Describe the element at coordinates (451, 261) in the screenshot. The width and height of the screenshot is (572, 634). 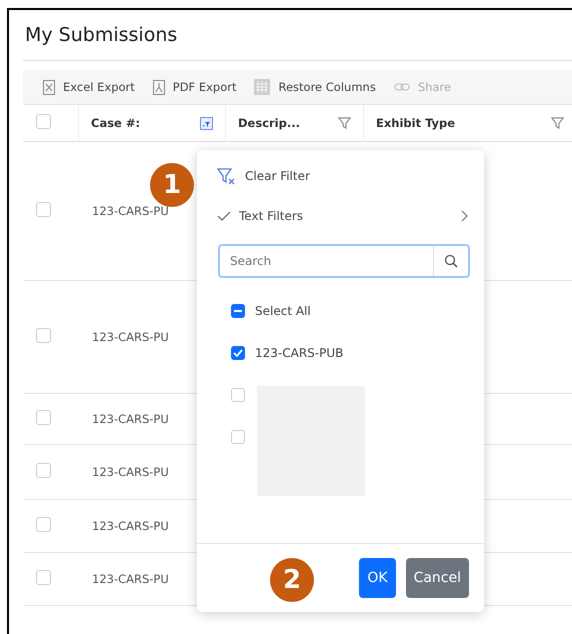
I see `search-icon` at that location.